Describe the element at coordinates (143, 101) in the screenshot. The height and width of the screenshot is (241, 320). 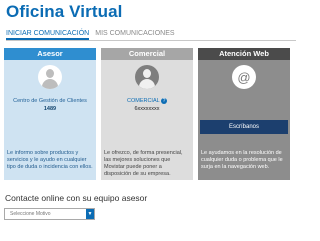
I see `comercial-role: COMERCIAL` at that location.